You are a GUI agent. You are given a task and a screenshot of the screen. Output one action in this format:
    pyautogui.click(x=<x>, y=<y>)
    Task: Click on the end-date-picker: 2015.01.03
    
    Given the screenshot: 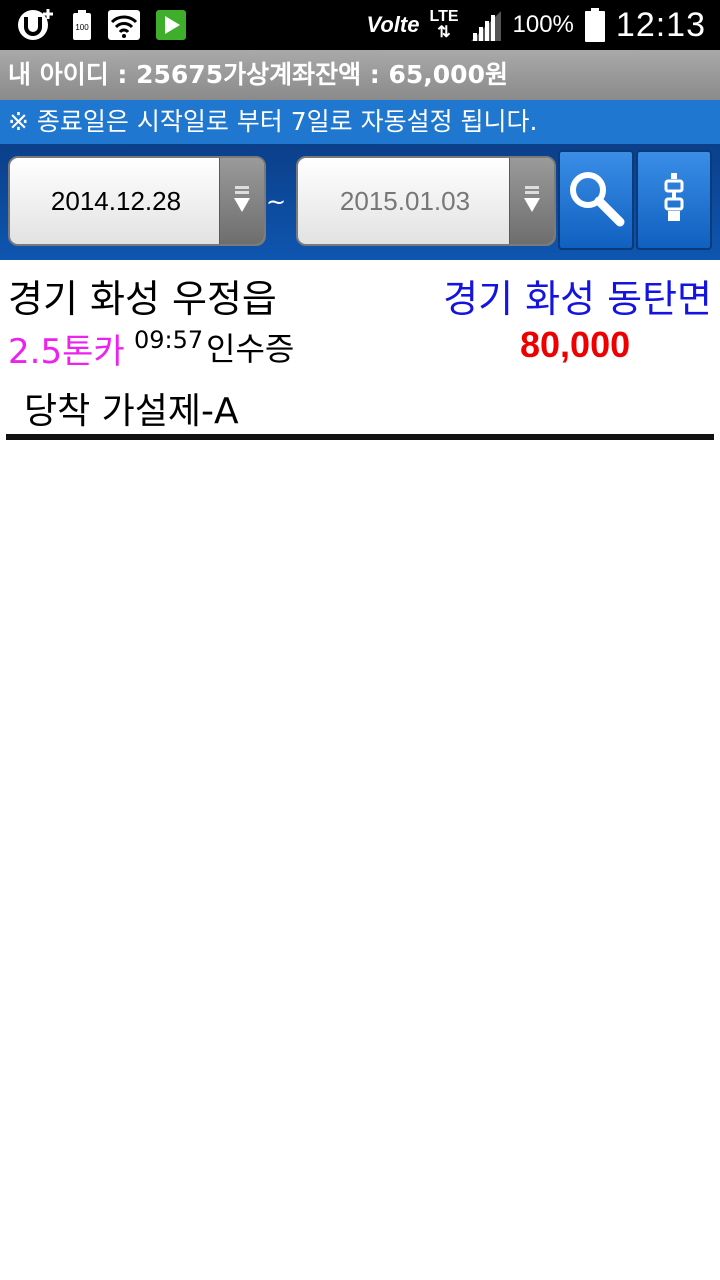 What is the action you would take?
    pyautogui.click(x=426, y=201)
    